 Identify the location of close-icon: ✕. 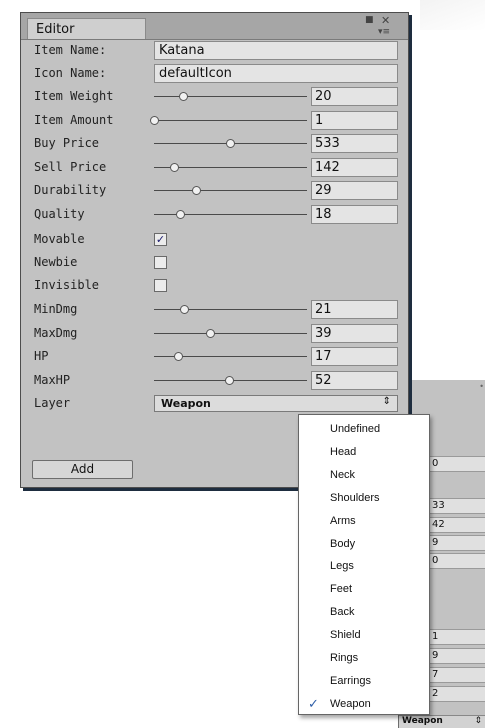
(385, 20).